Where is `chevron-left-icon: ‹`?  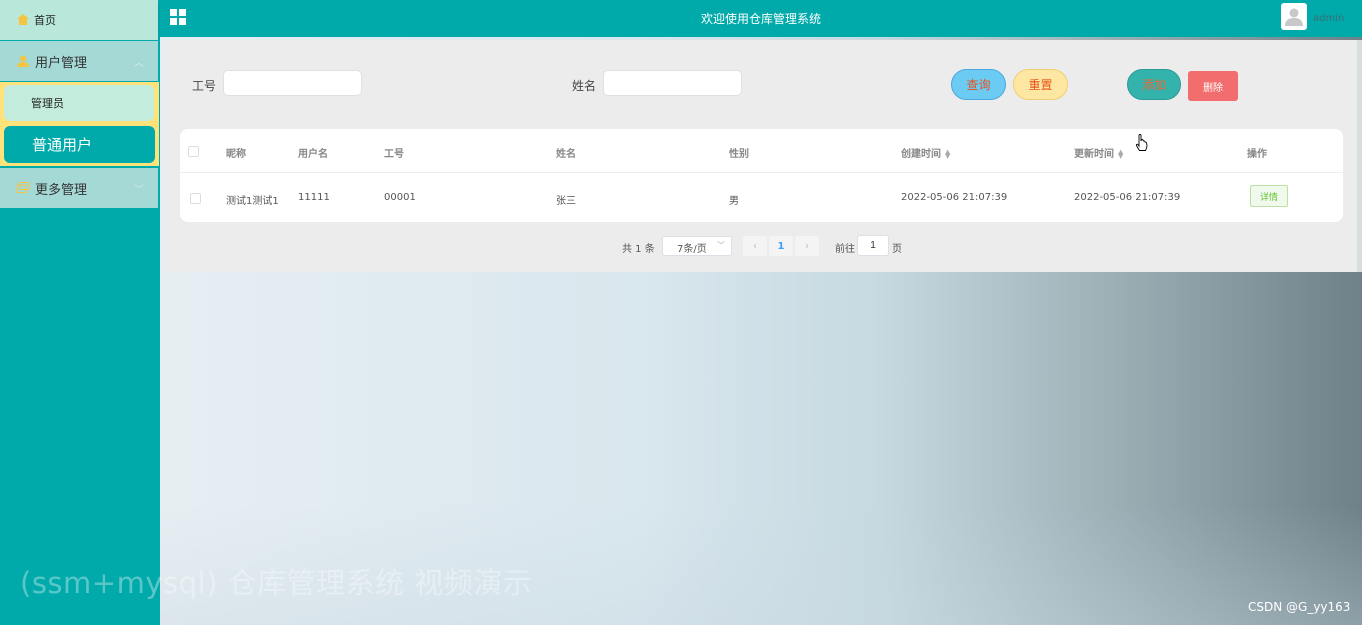
chevron-left-icon: ‹ is located at coordinates (755, 246).